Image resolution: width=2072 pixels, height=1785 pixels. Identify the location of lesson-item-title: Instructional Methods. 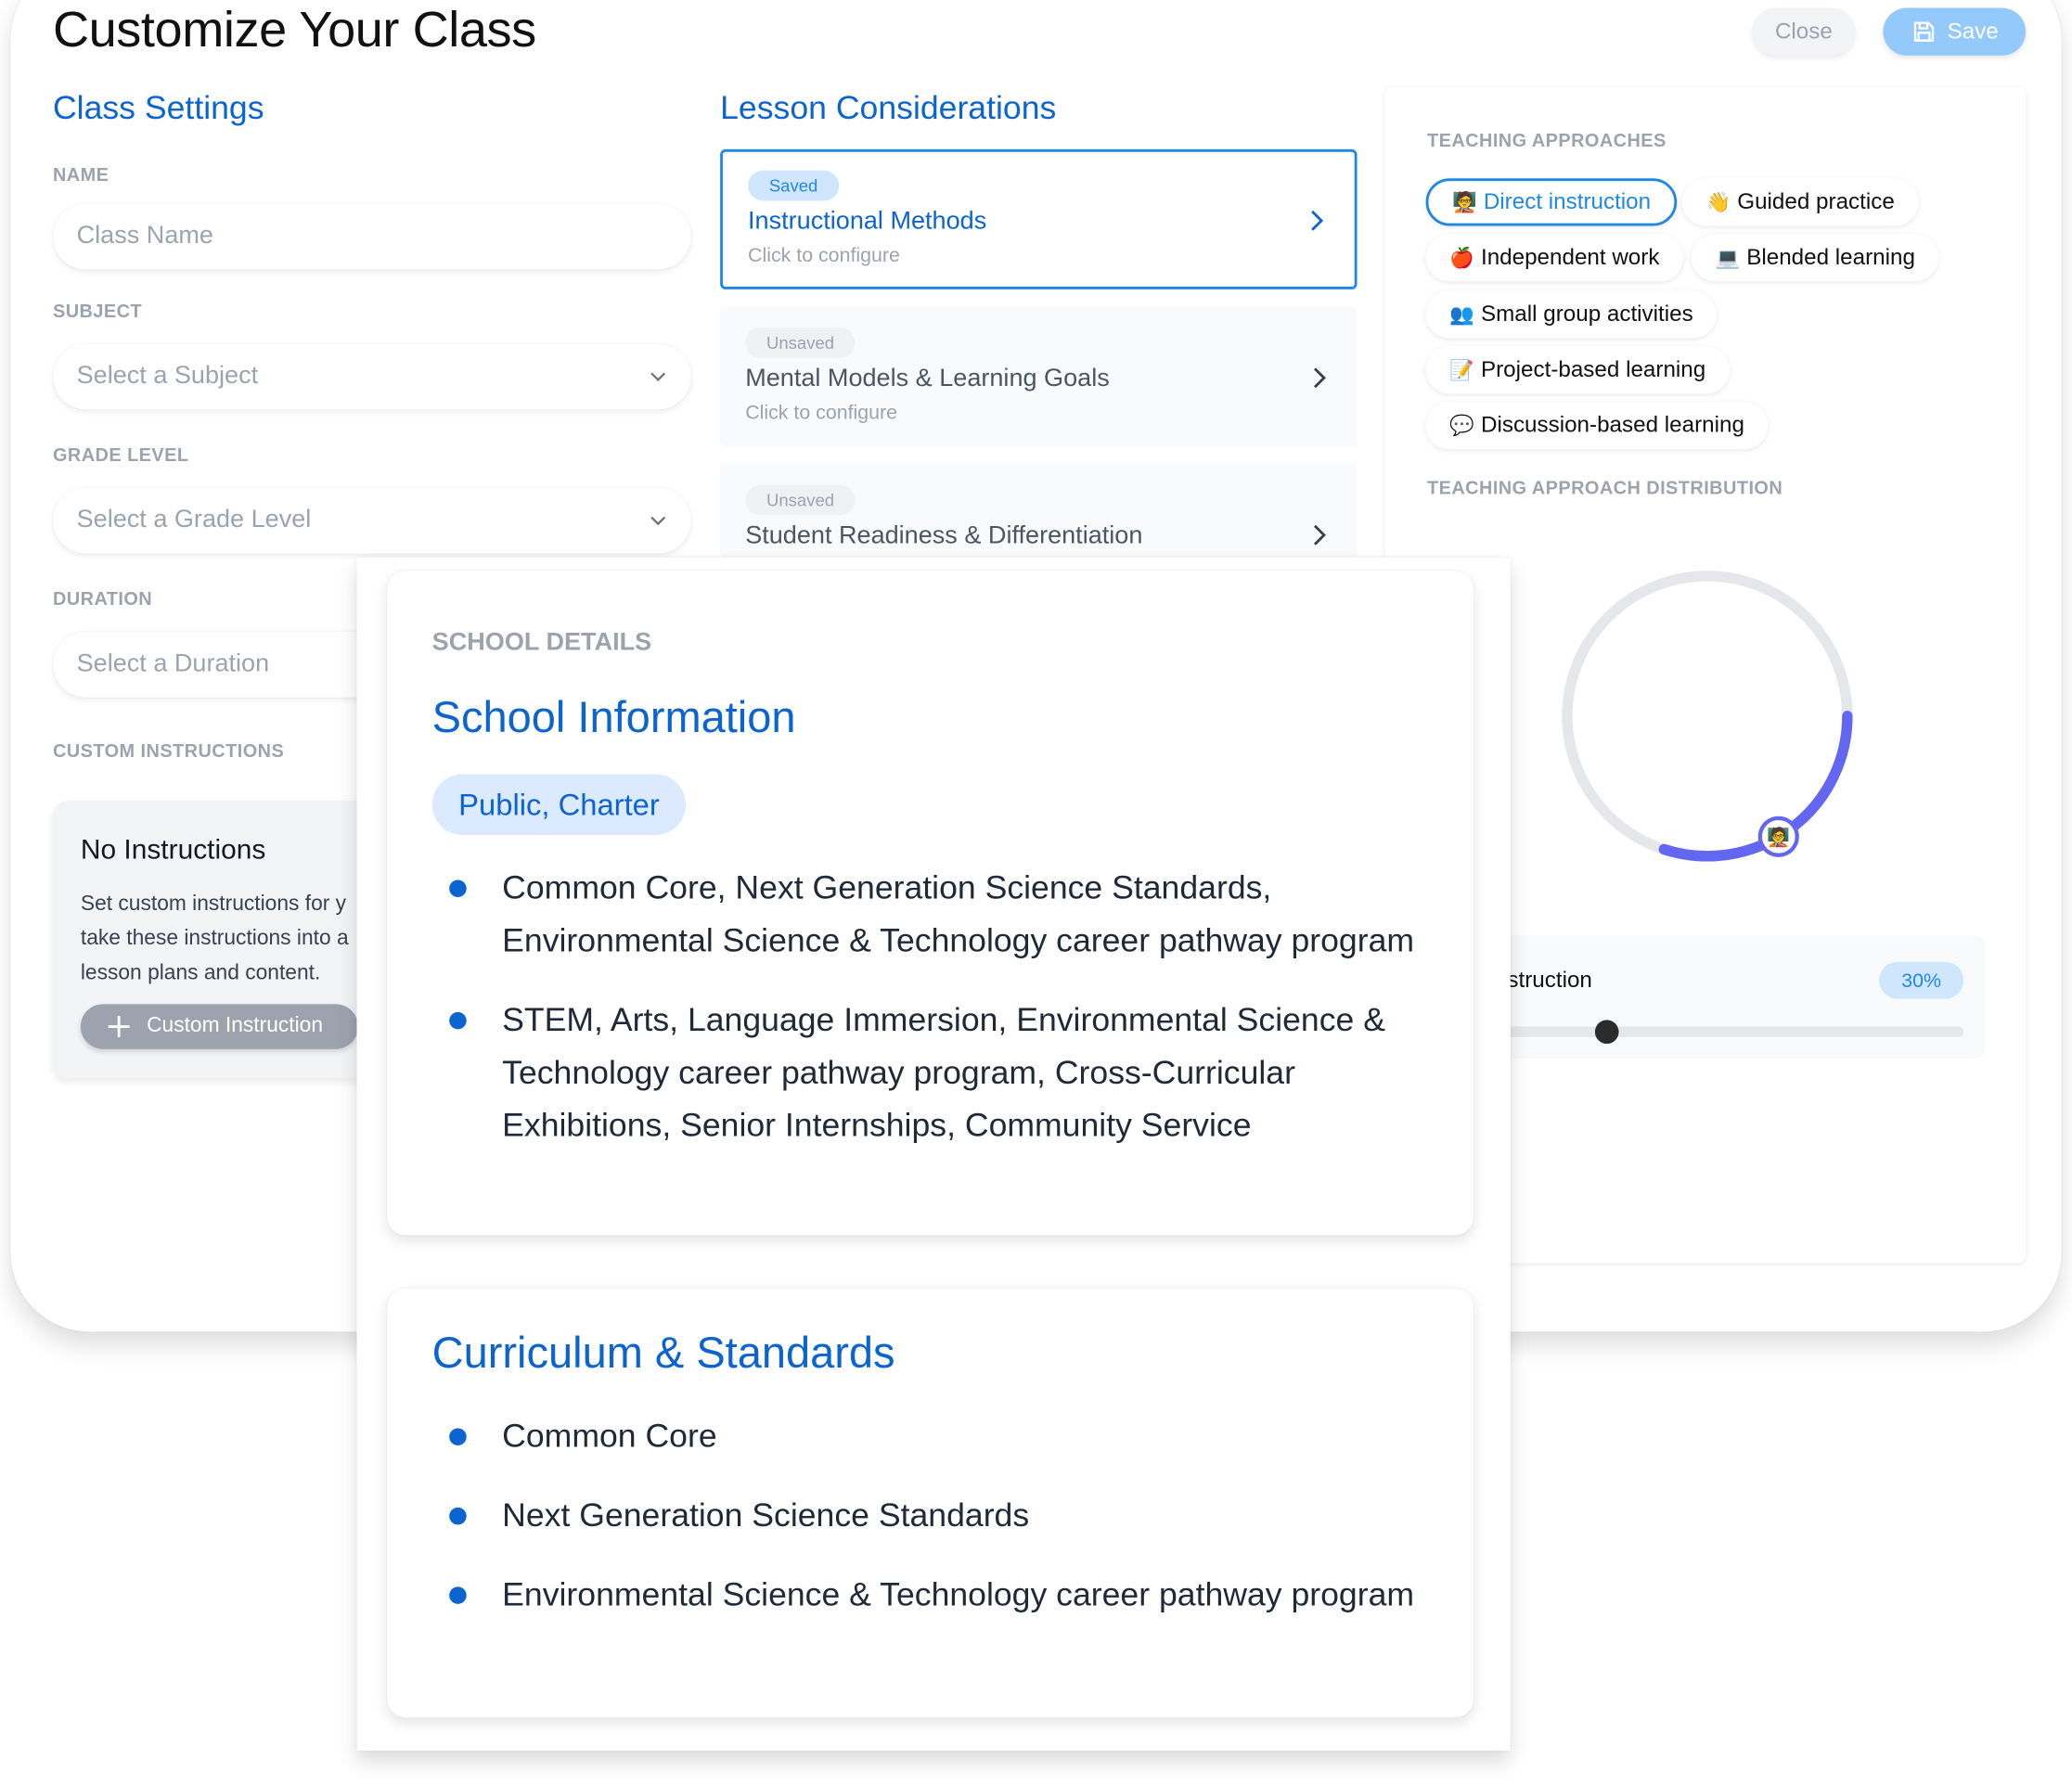
(867, 221).